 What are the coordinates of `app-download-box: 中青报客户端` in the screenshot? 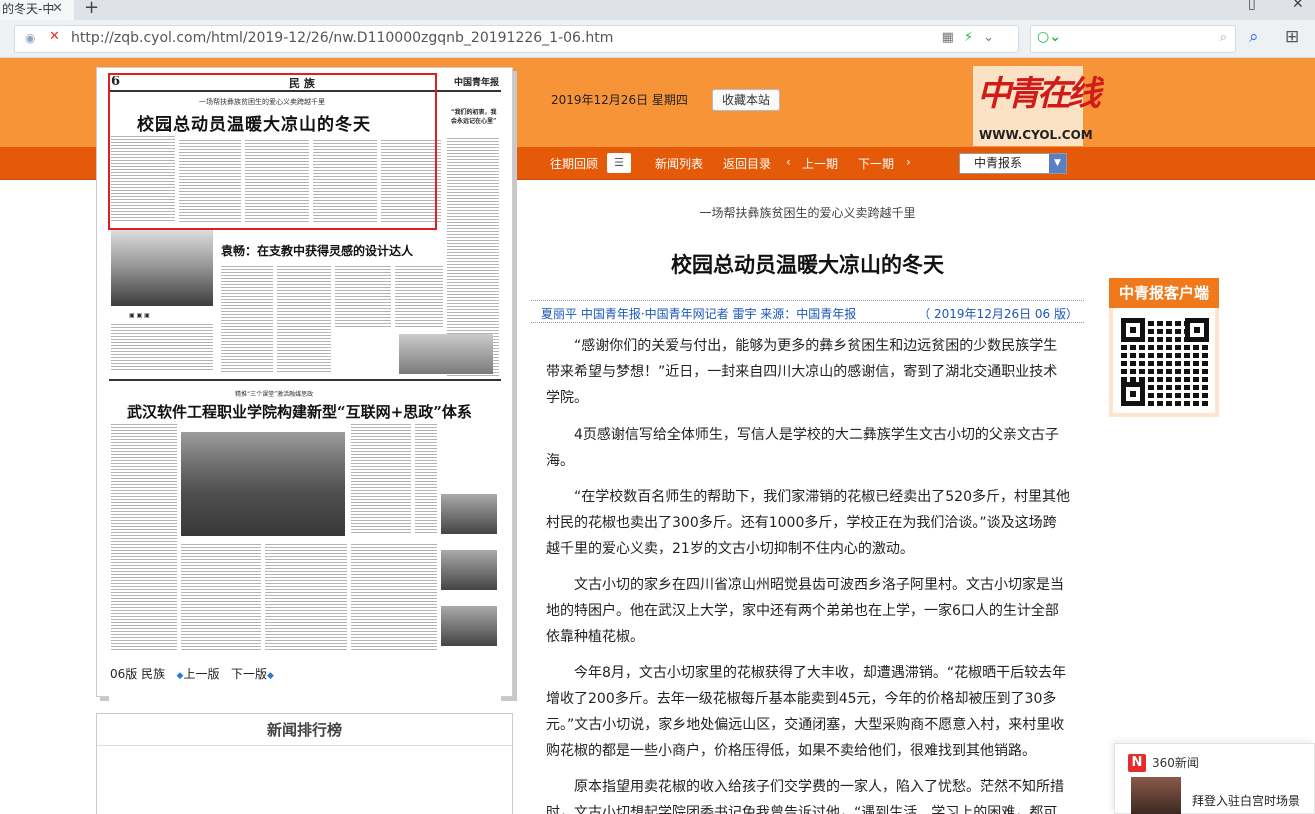 It's located at (1164, 347).